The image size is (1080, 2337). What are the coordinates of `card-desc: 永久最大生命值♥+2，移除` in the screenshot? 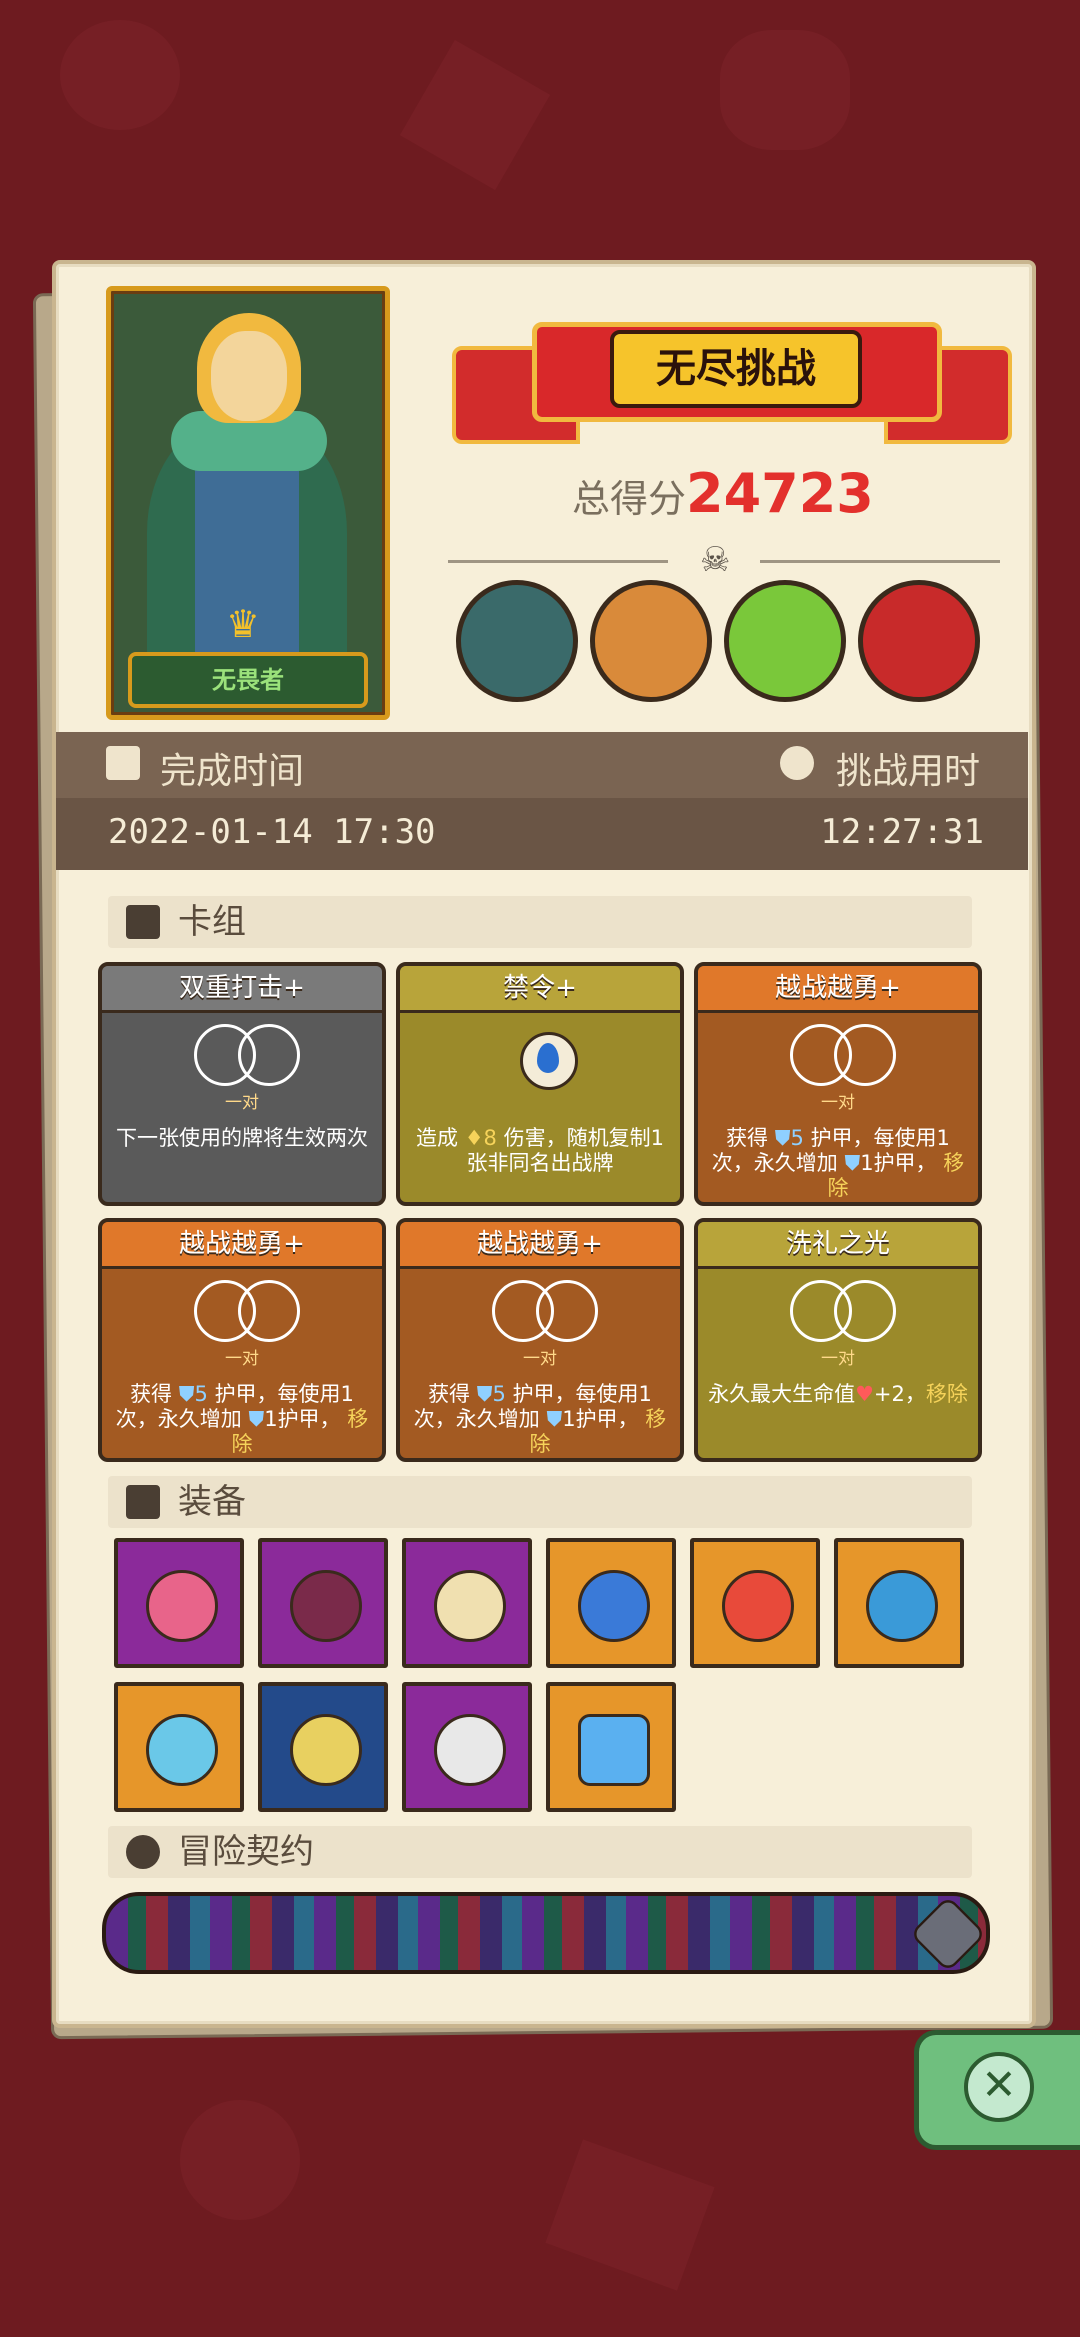 It's located at (838, 1394).